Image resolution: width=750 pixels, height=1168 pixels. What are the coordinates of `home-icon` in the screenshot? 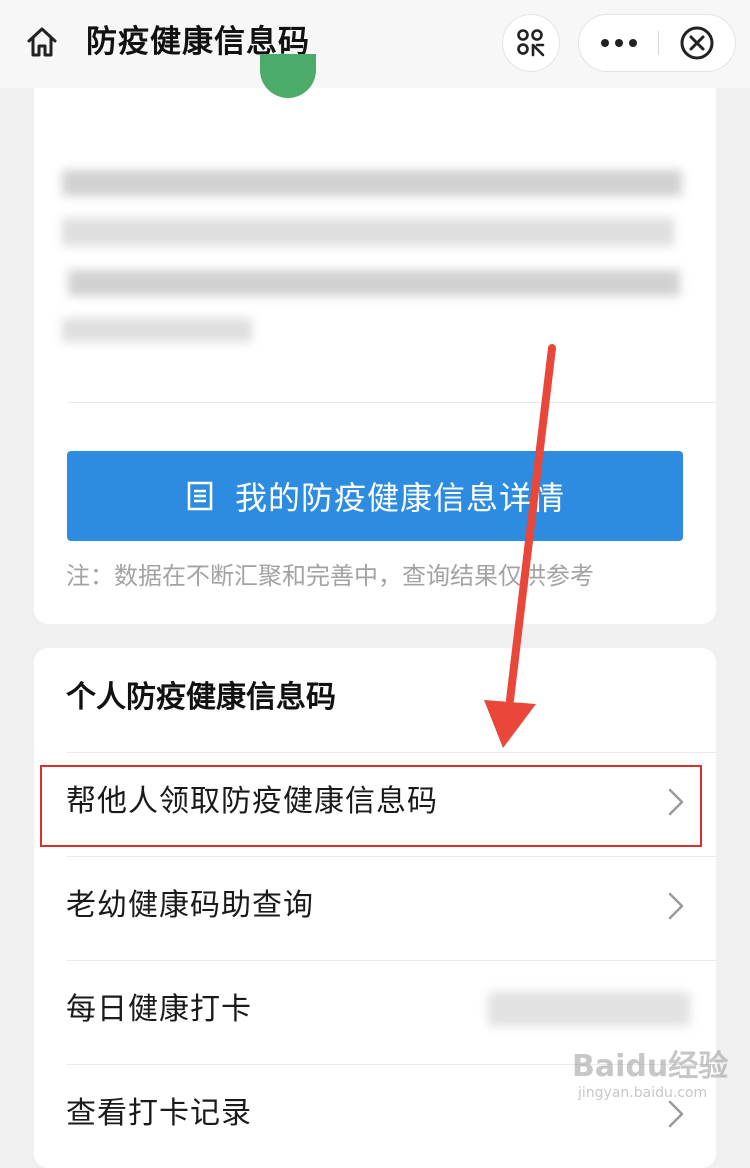 It's located at (42, 42).